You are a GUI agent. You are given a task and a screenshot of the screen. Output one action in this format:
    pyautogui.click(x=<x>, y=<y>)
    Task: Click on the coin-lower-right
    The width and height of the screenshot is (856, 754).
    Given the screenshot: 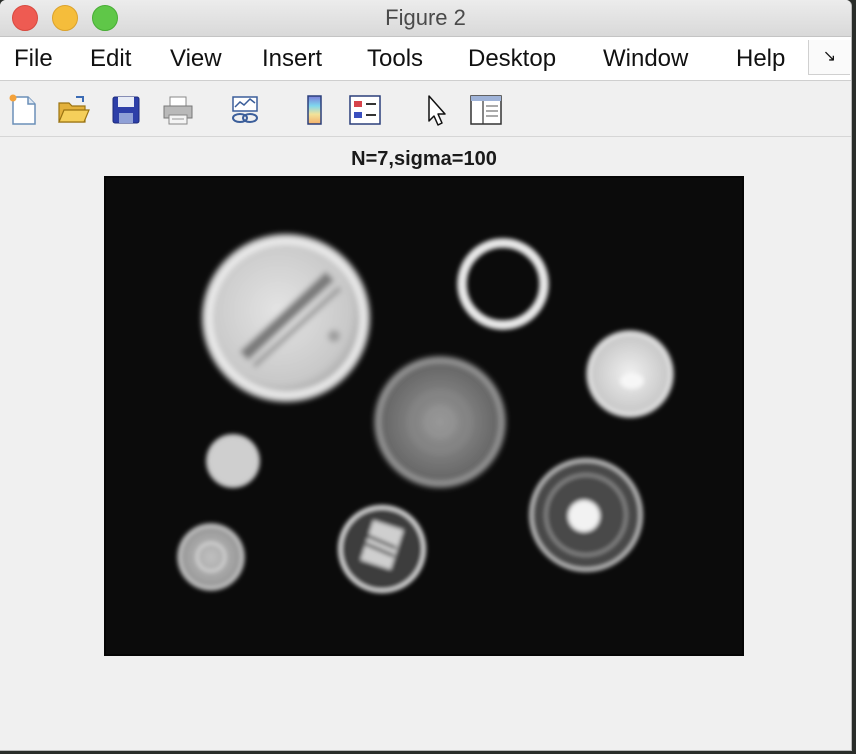 What is the action you would take?
    pyautogui.click(x=586, y=515)
    